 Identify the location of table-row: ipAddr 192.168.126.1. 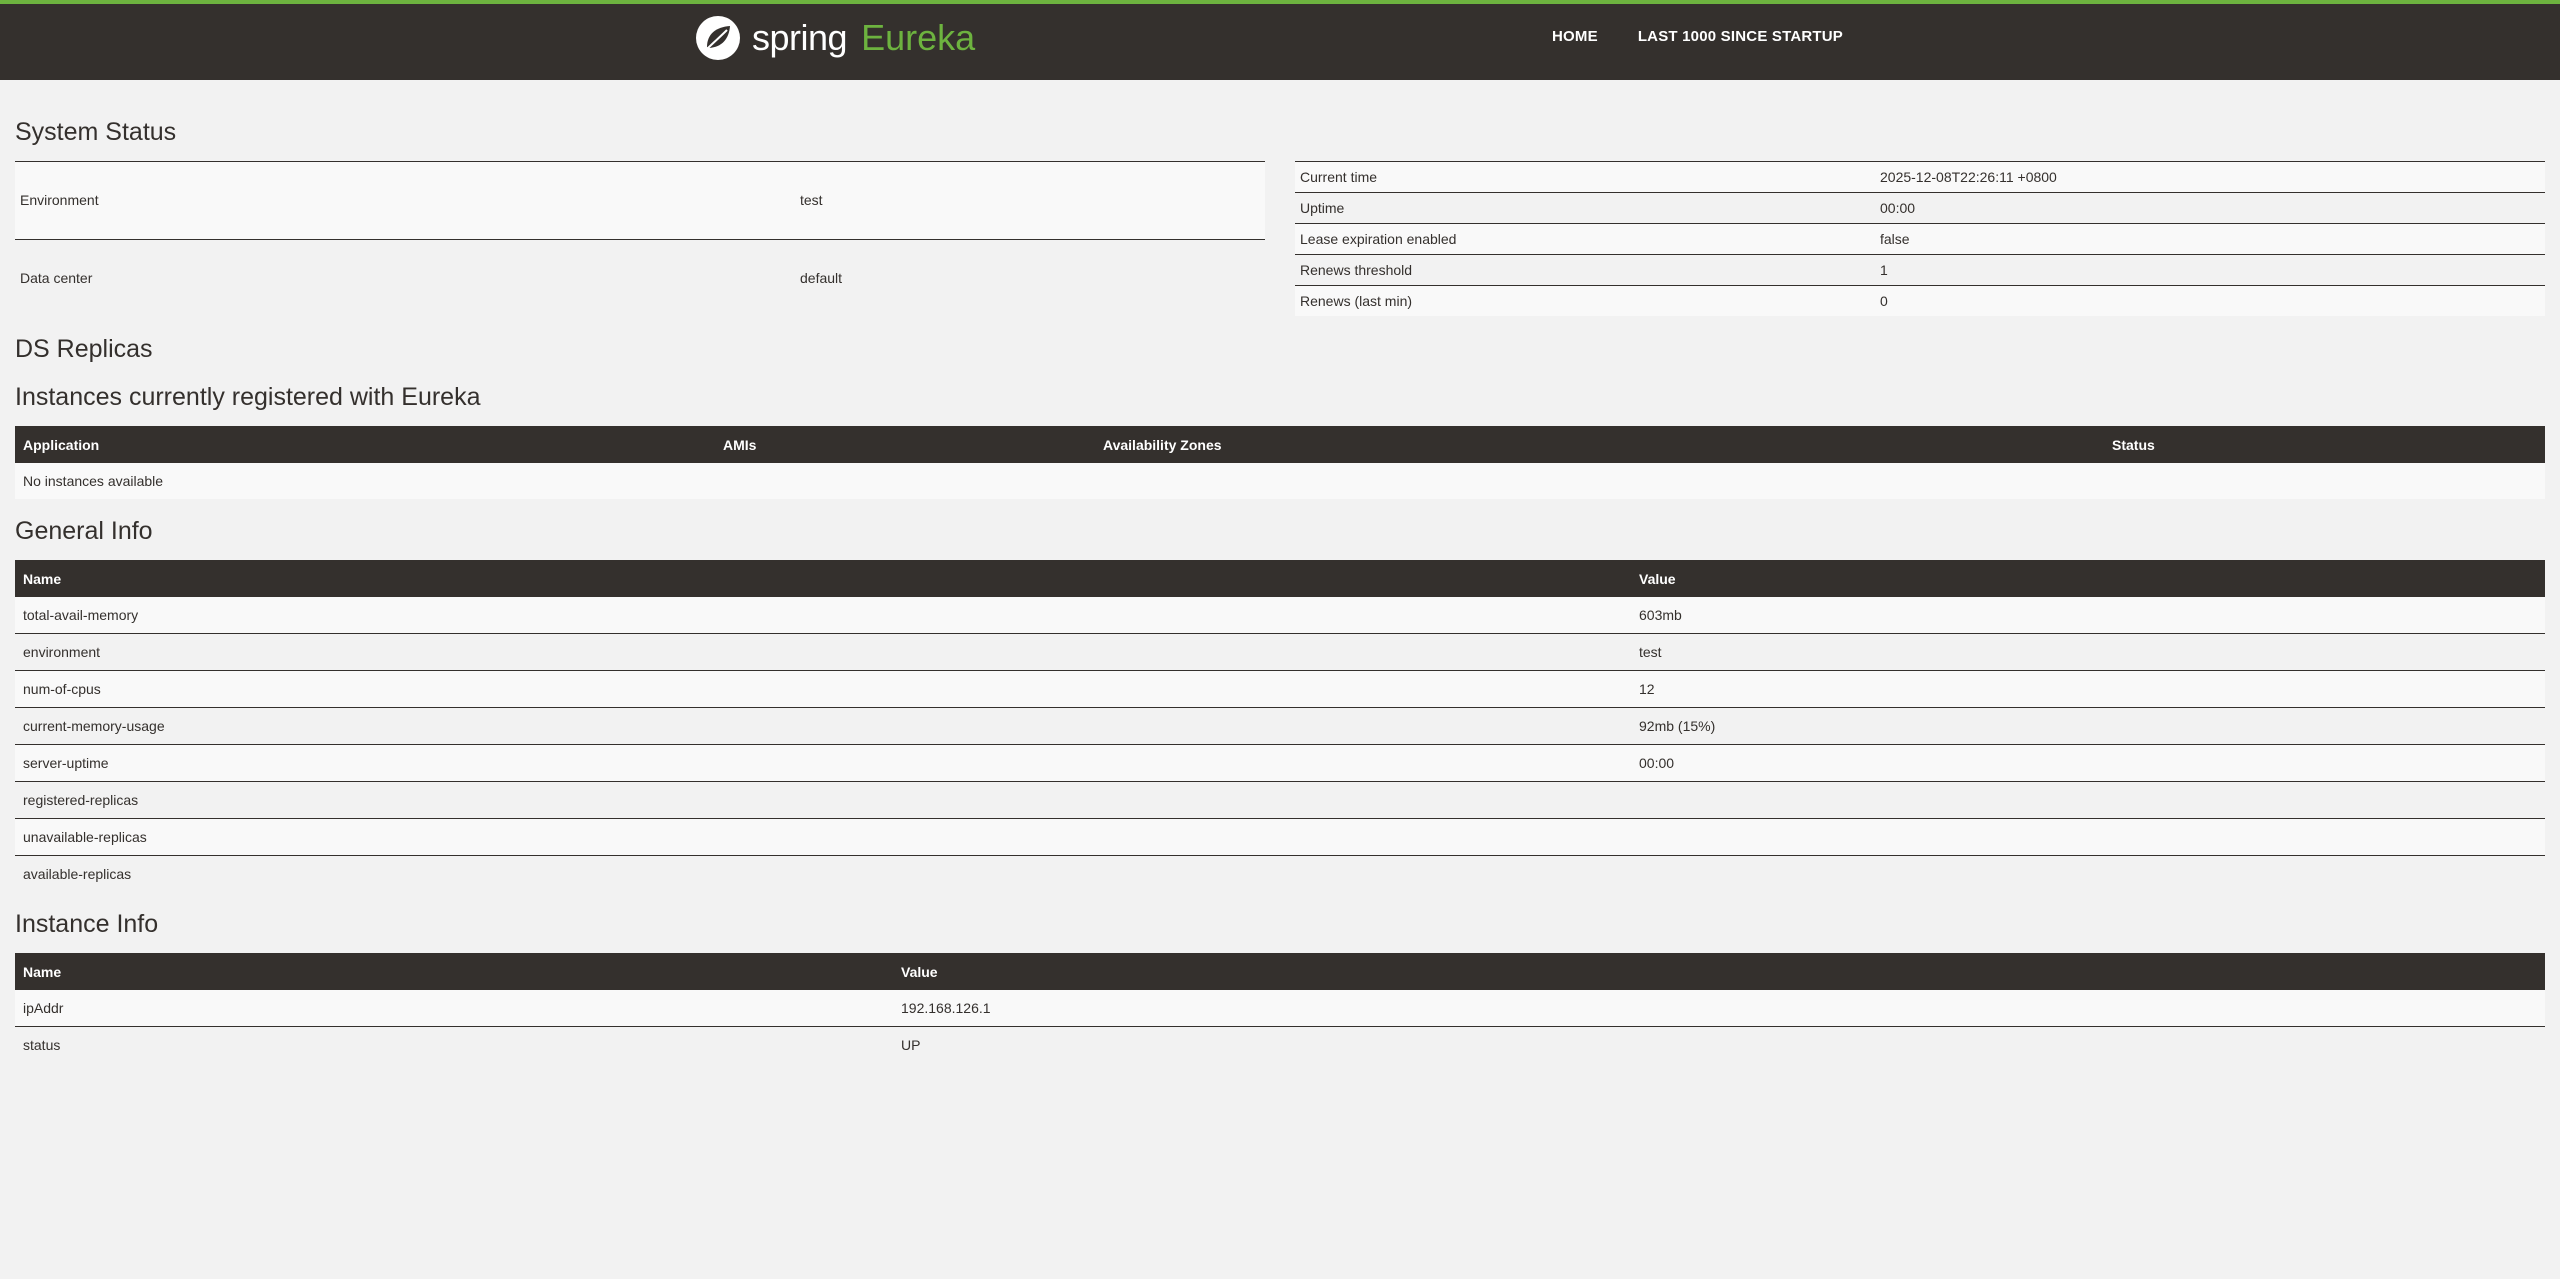
(1280, 1008).